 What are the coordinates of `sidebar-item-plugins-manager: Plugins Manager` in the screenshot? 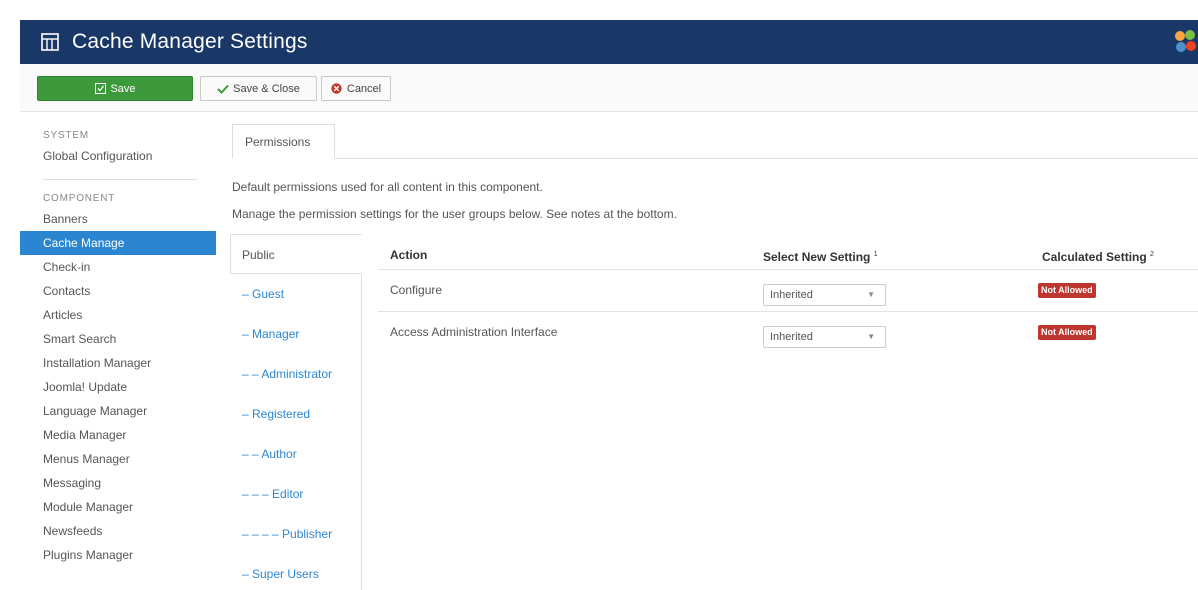 It's located at (118, 555).